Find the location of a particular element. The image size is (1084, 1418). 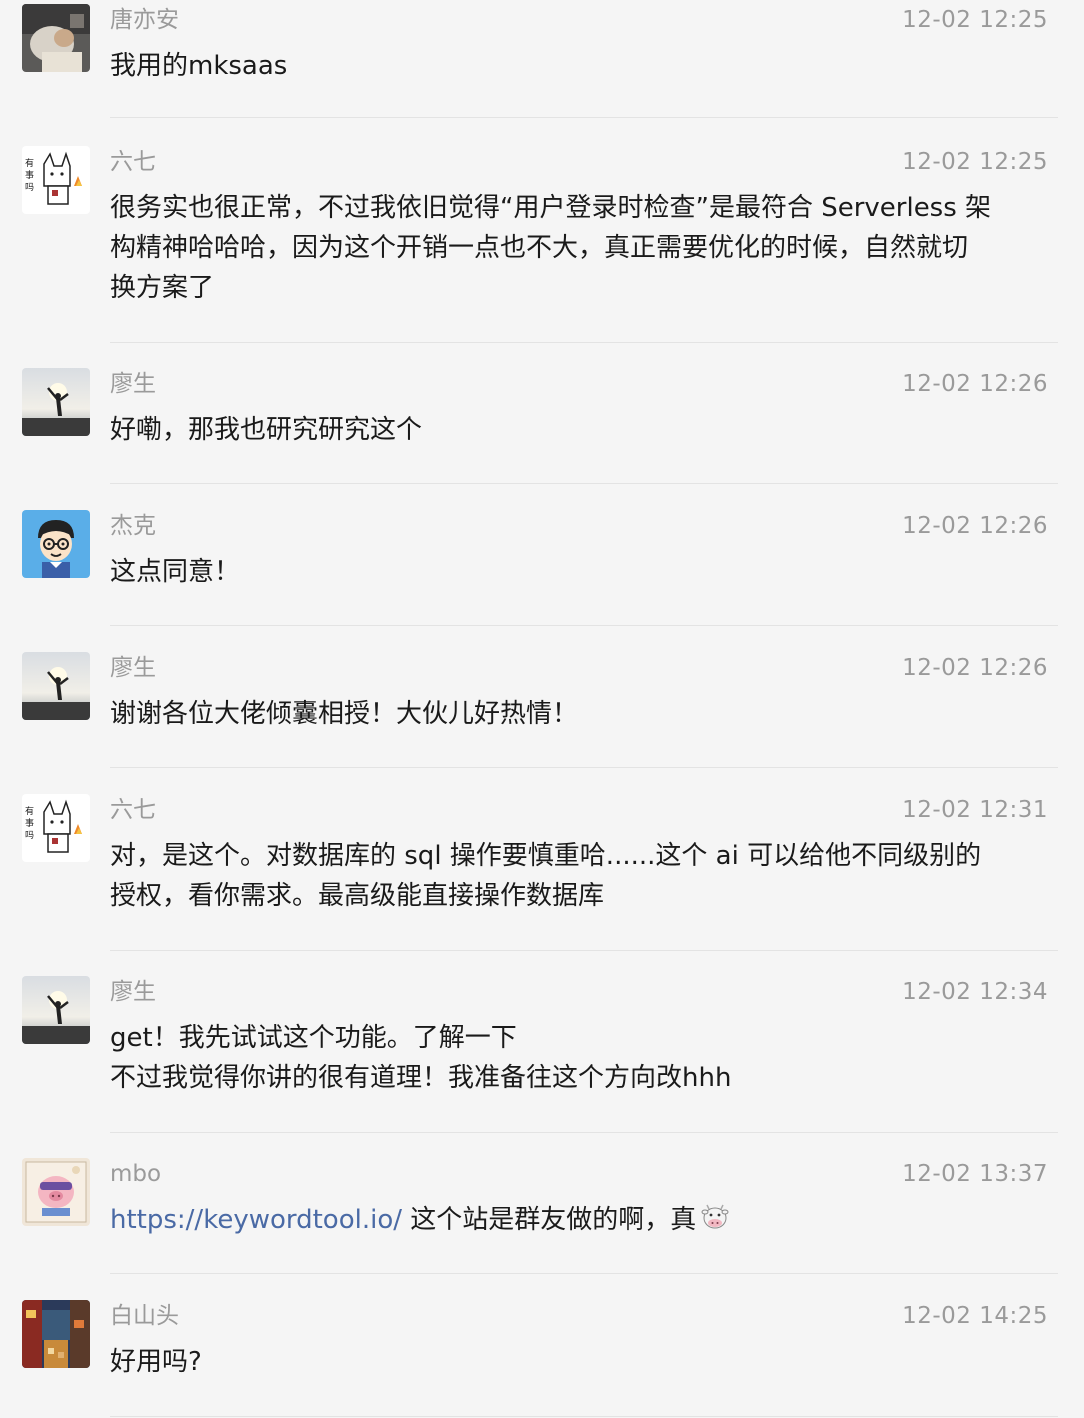

chat-message: 白山头 12-02 14:25 好用吗? is located at coordinates (542, 1356).